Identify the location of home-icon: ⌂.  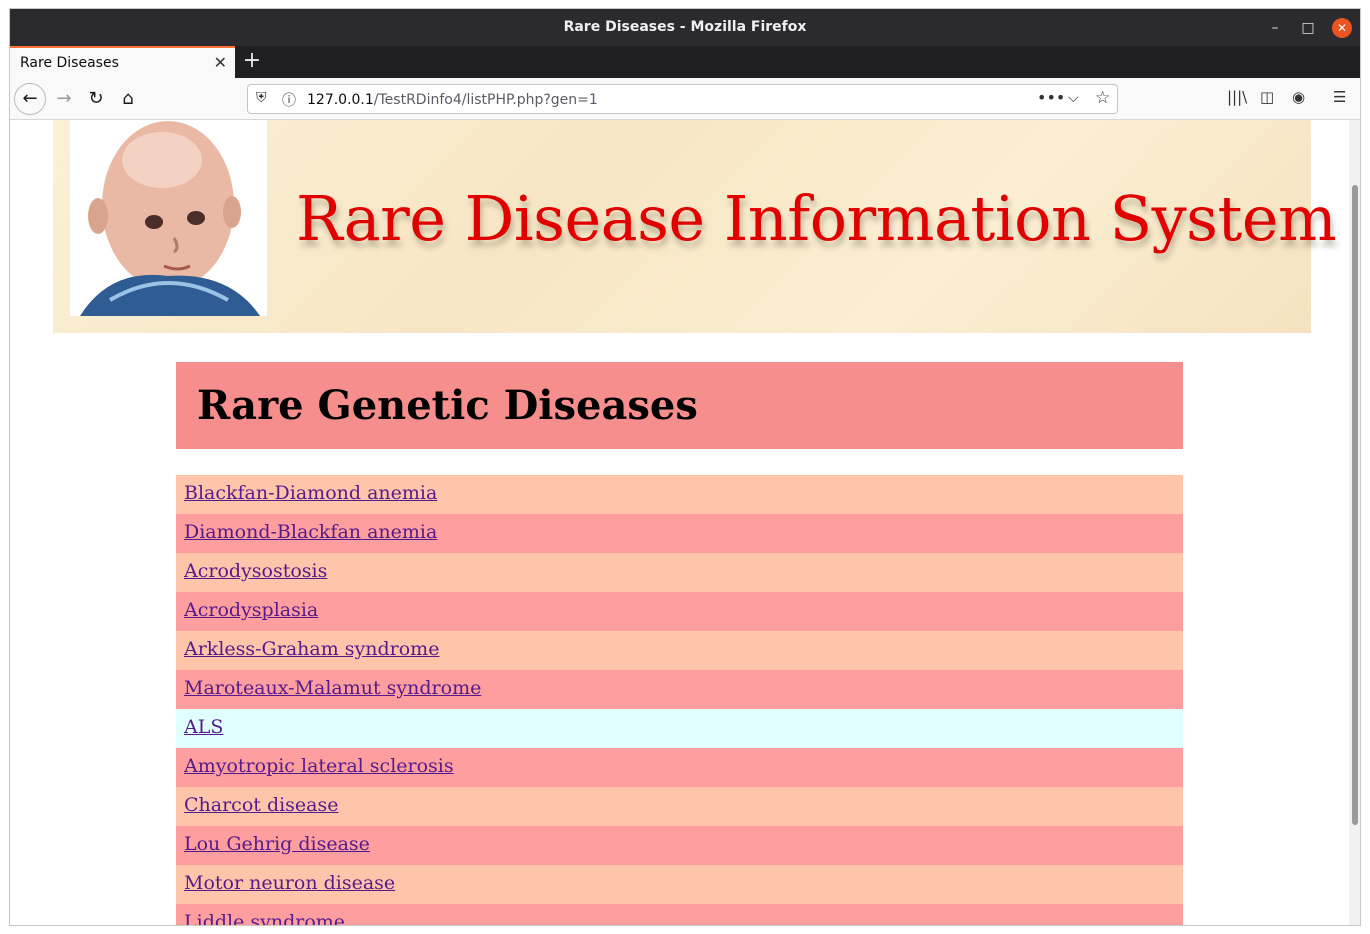
(128, 99).